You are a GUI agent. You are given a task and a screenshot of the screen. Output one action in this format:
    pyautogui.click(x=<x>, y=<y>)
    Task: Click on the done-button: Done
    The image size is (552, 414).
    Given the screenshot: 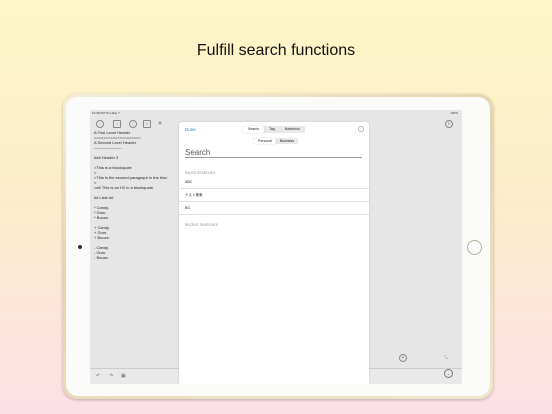 What is the action you would take?
    pyautogui.click(x=190, y=129)
    